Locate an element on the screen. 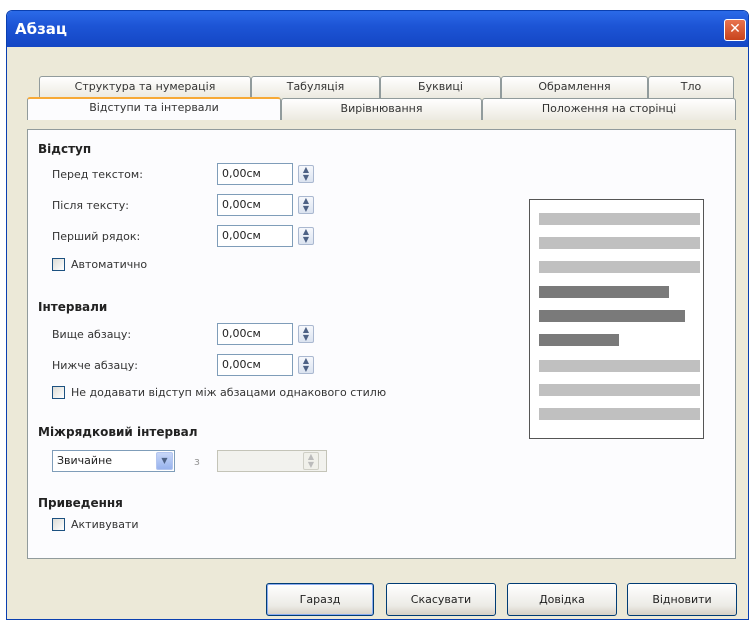 This screenshot has width=749, height=620. after-text-label: Після тексту: is located at coordinates (91, 205).